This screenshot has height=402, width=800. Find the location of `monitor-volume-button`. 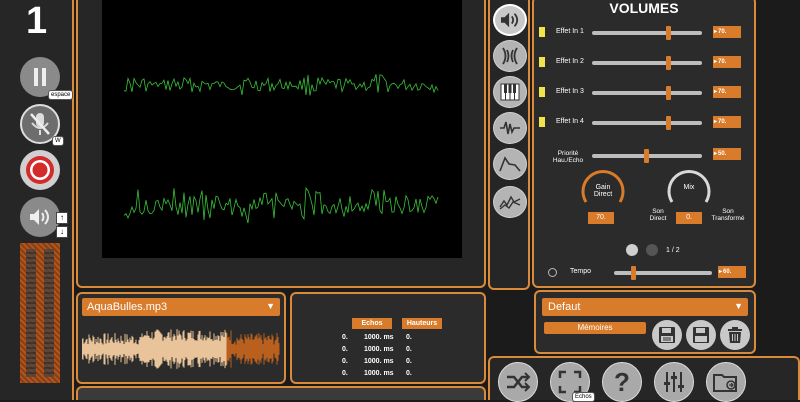

monitor-volume-button is located at coordinates (40, 217).